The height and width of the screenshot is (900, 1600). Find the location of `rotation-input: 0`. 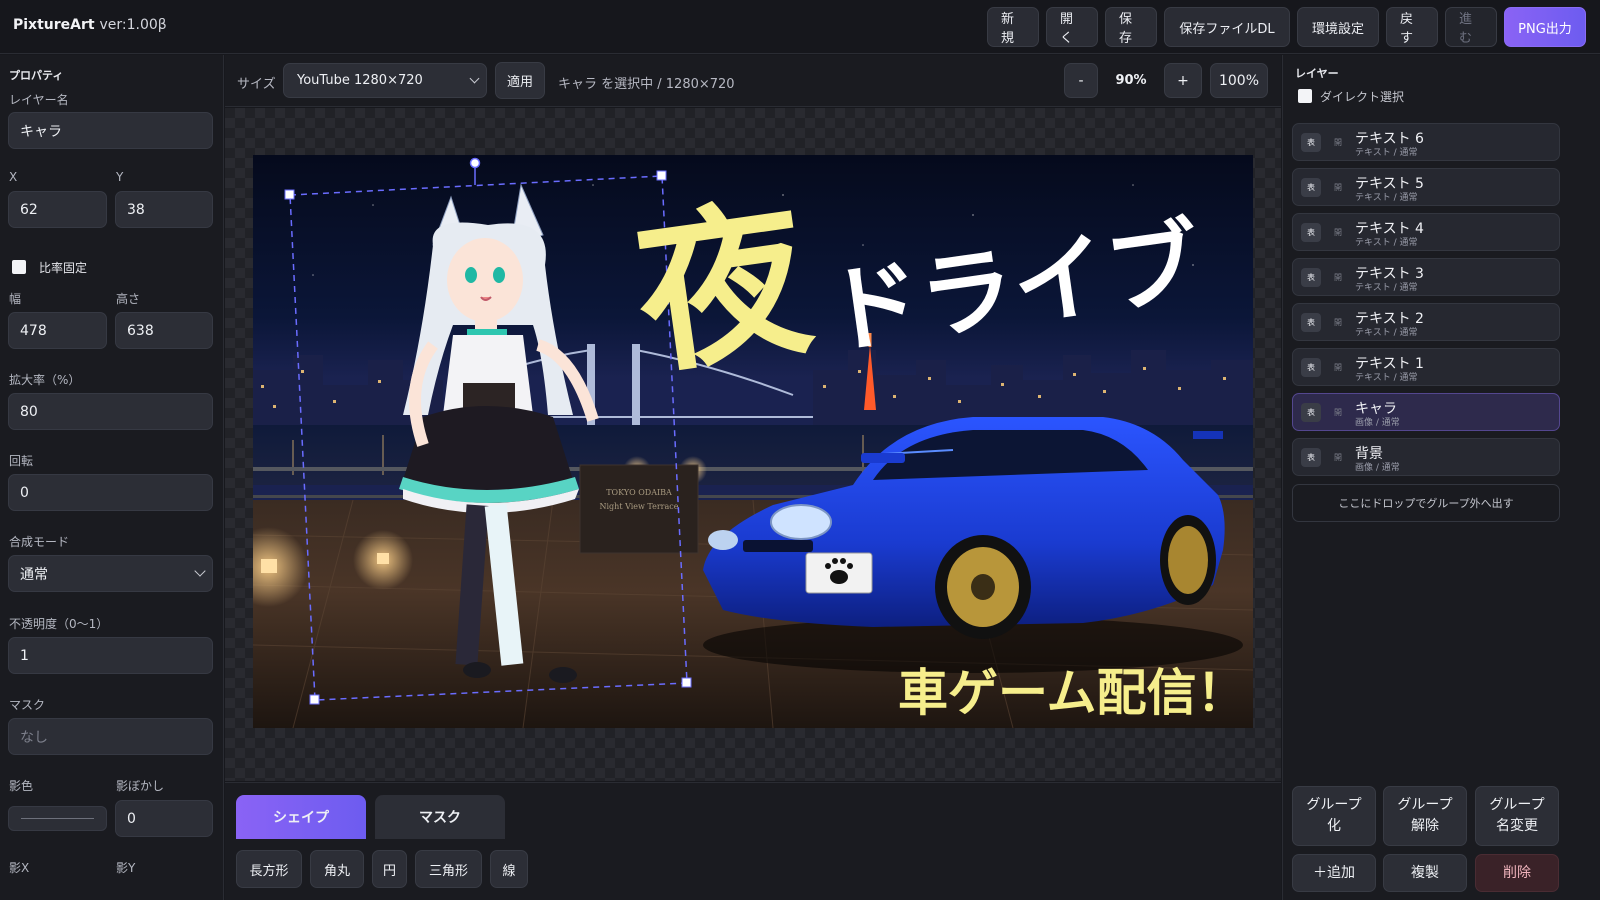

rotation-input: 0 is located at coordinates (110, 492).